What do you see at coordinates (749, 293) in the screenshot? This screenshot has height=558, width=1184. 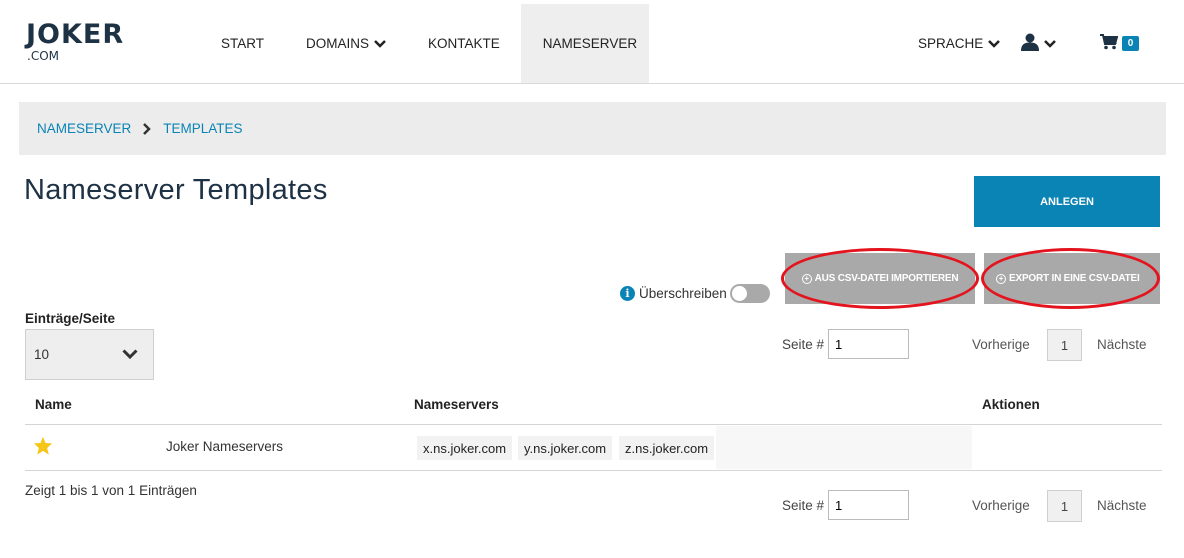 I see `overwrite-toggle` at bounding box center [749, 293].